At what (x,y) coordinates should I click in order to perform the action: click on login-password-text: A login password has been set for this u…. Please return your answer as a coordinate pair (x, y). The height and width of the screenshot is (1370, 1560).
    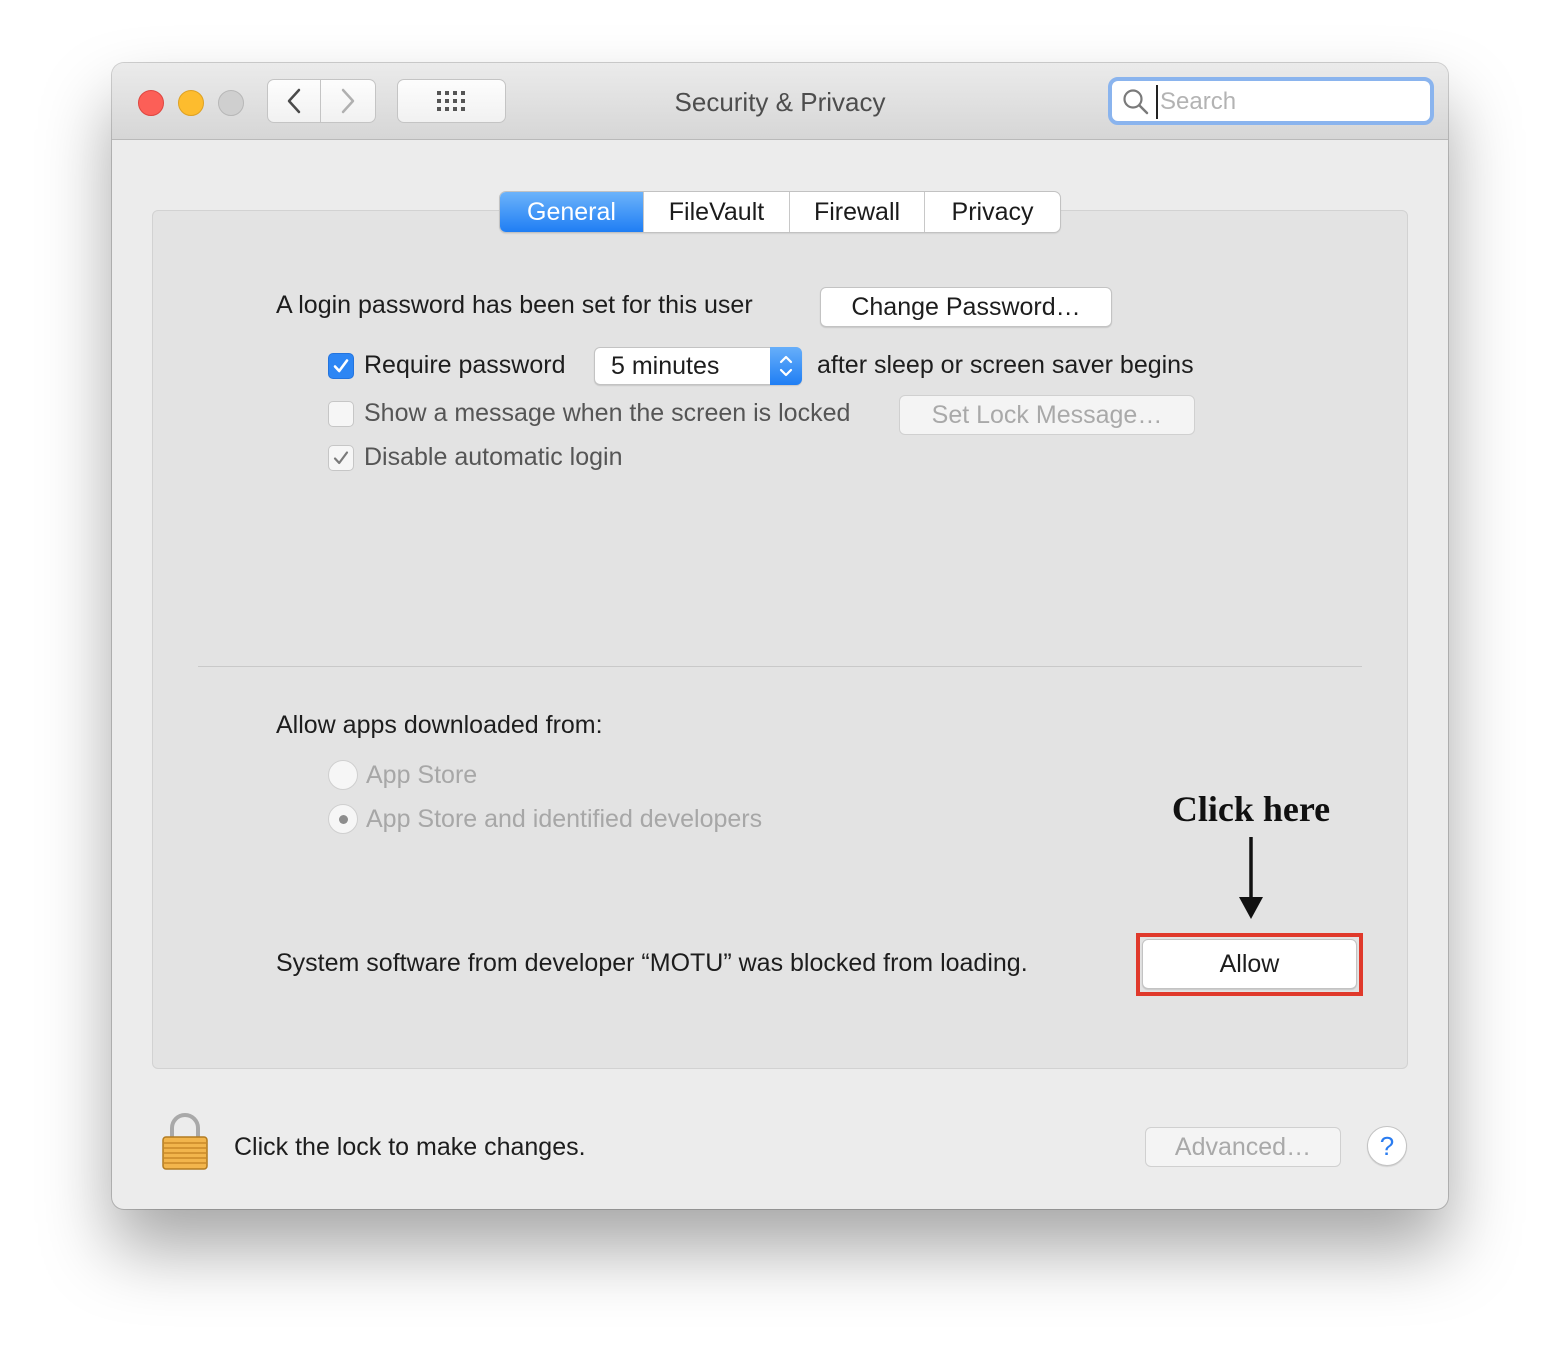
    Looking at the image, I should click on (514, 305).